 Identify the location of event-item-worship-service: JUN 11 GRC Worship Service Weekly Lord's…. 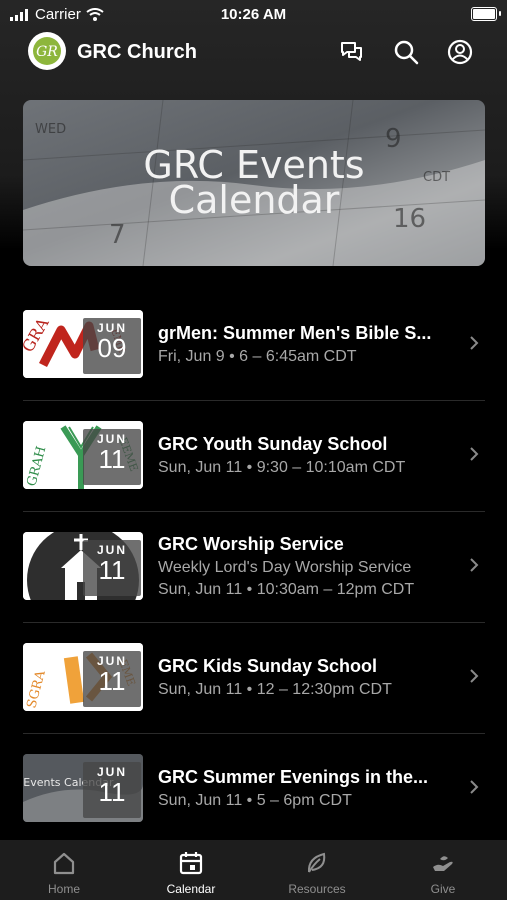
(254, 567).